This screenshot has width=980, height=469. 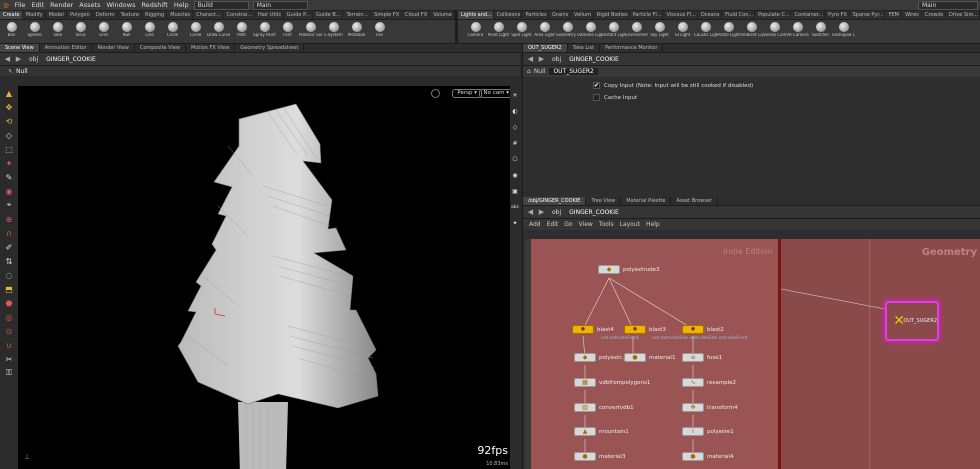 What do you see at coordinates (582, 15) in the screenshot?
I see `shelf-tab-right-4: Vellum` at bounding box center [582, 15].